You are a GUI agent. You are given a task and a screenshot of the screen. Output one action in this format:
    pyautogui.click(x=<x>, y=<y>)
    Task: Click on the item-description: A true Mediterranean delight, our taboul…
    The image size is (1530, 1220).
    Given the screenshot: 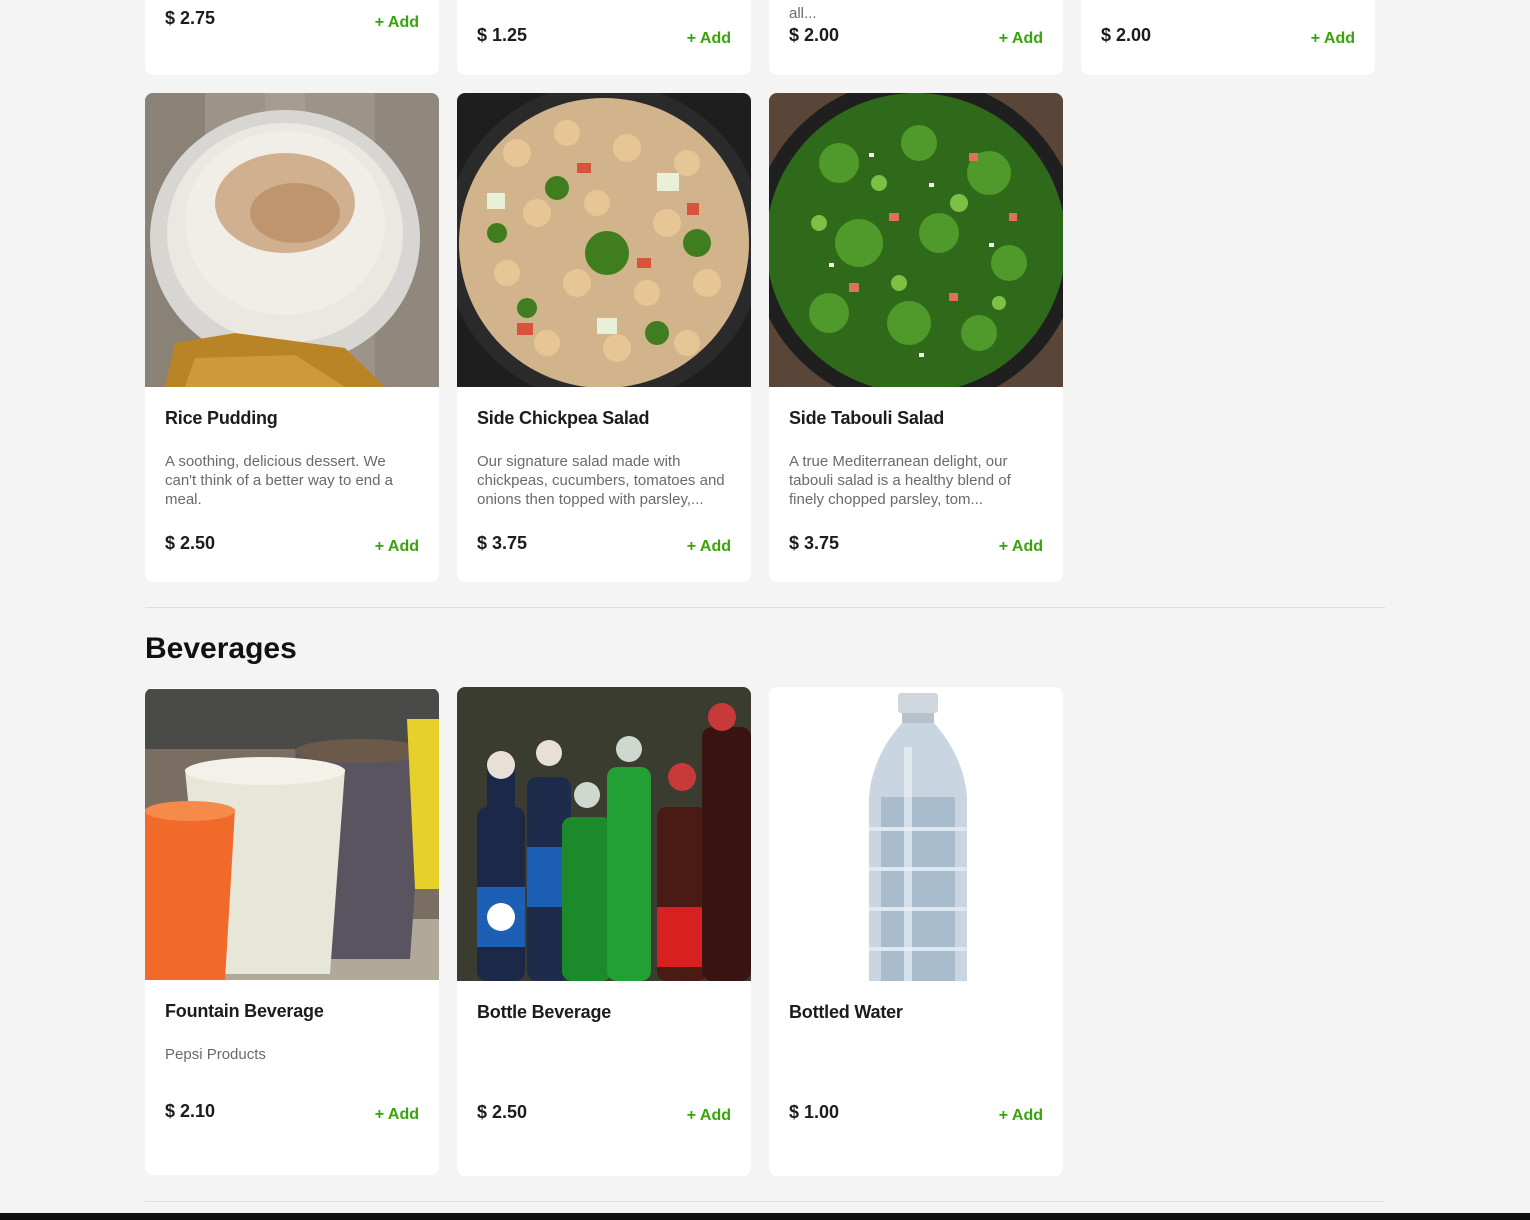 What is the action you would take?
    pyautogui.click(x=900, y=480)
    